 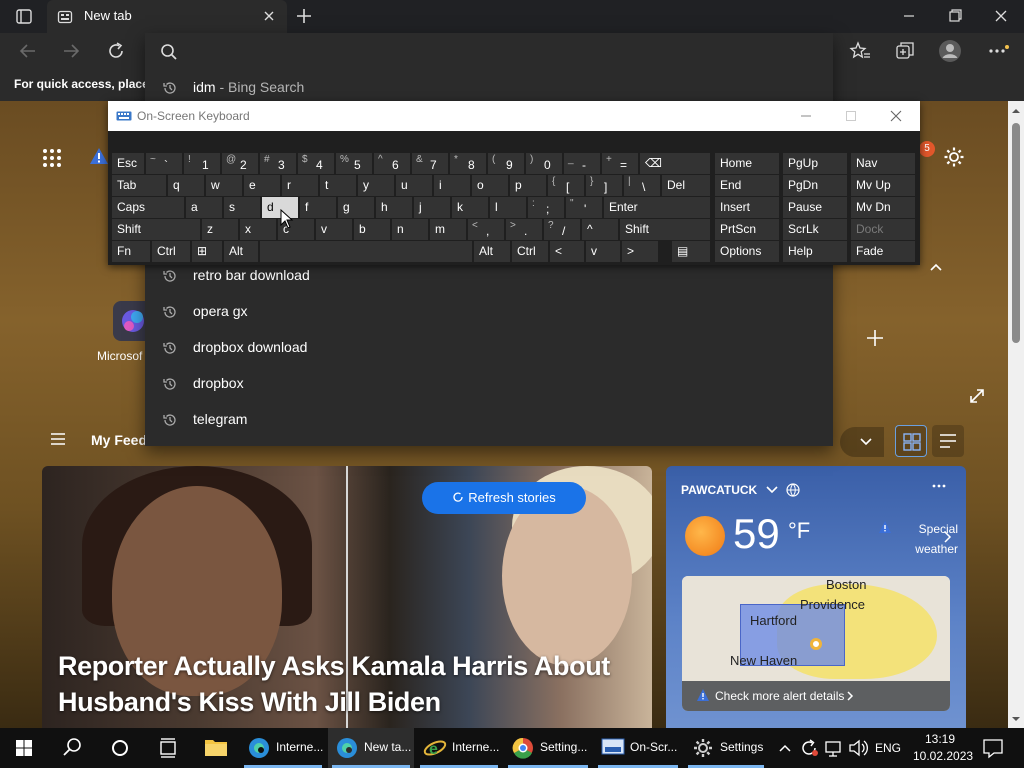 What do you see at coordinates (366, 251) in the screenshot?
I see `osk-key-space` at bounding box center [366, 251].